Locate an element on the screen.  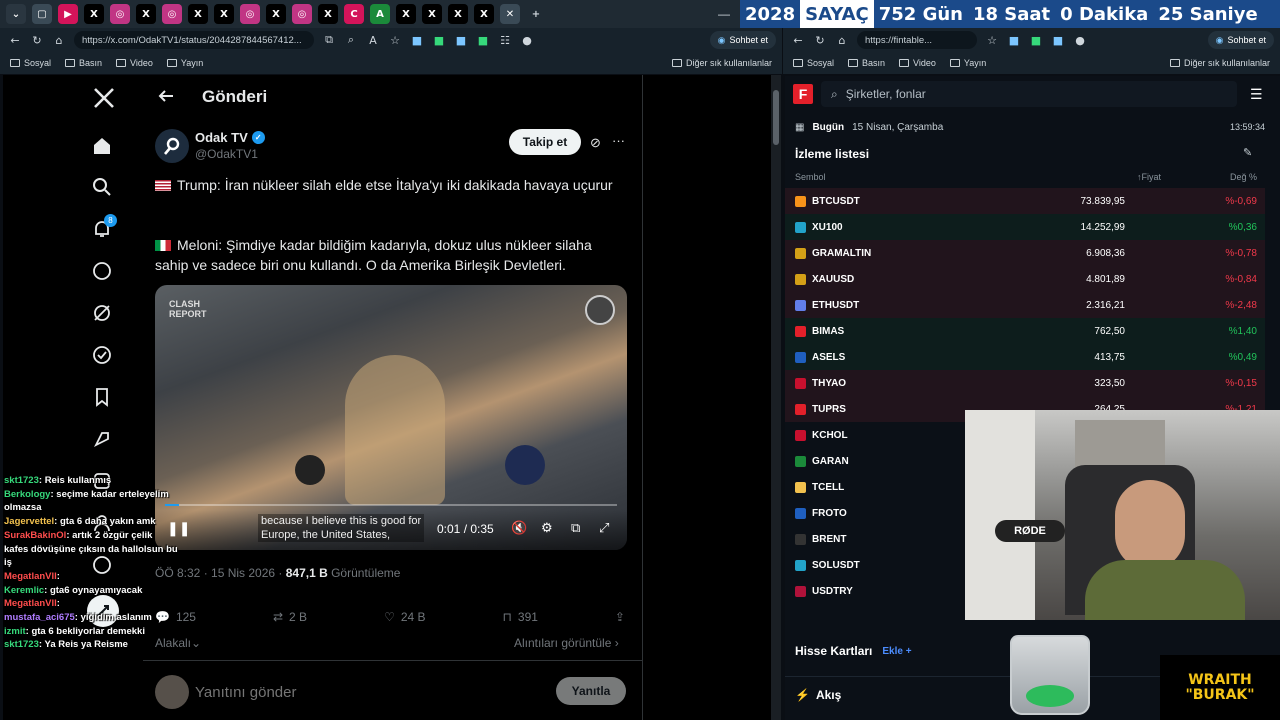
col-change: Değ % is located at coordinates (1227, 177).